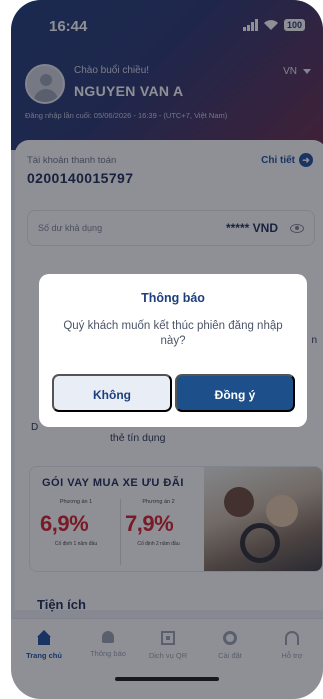  Describe the element at coordinates (173, 298) in the screenshot. I see `dialog-title: Thông báo` at that location.